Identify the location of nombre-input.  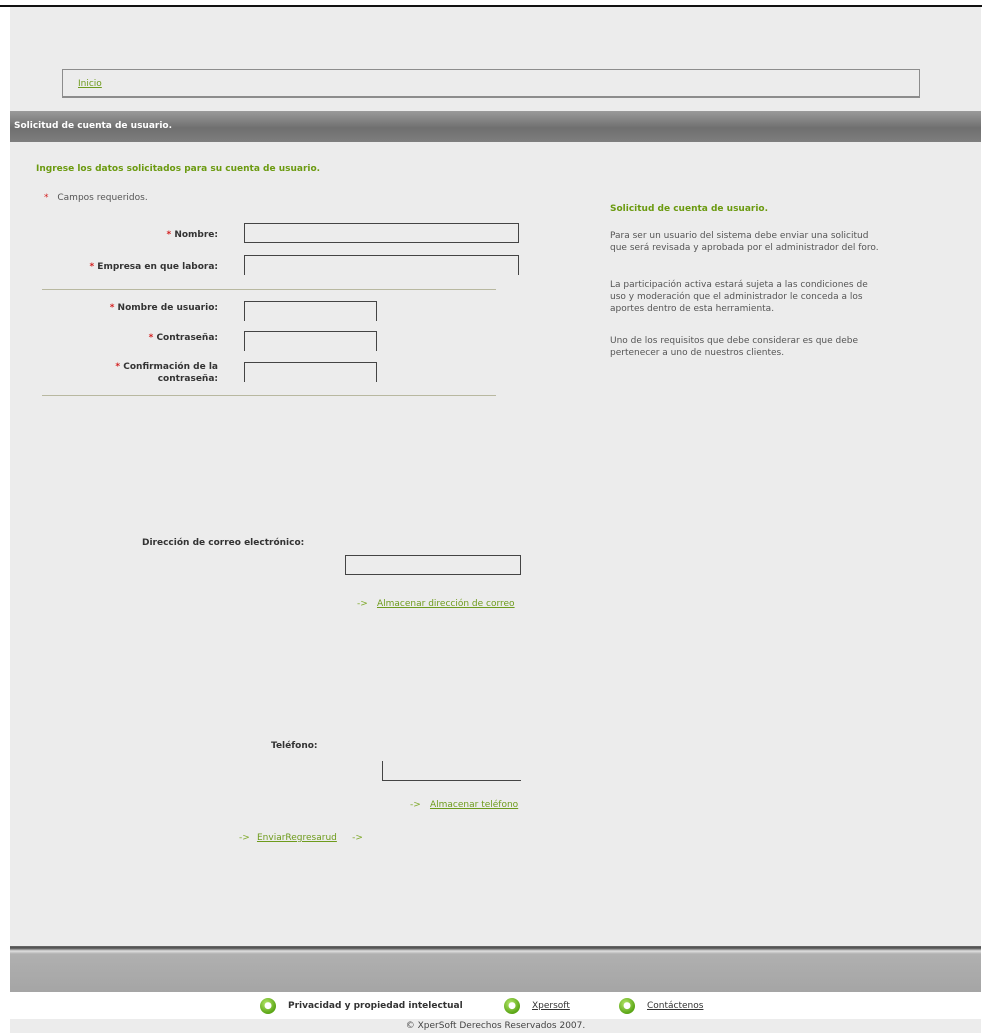
(381, 233).